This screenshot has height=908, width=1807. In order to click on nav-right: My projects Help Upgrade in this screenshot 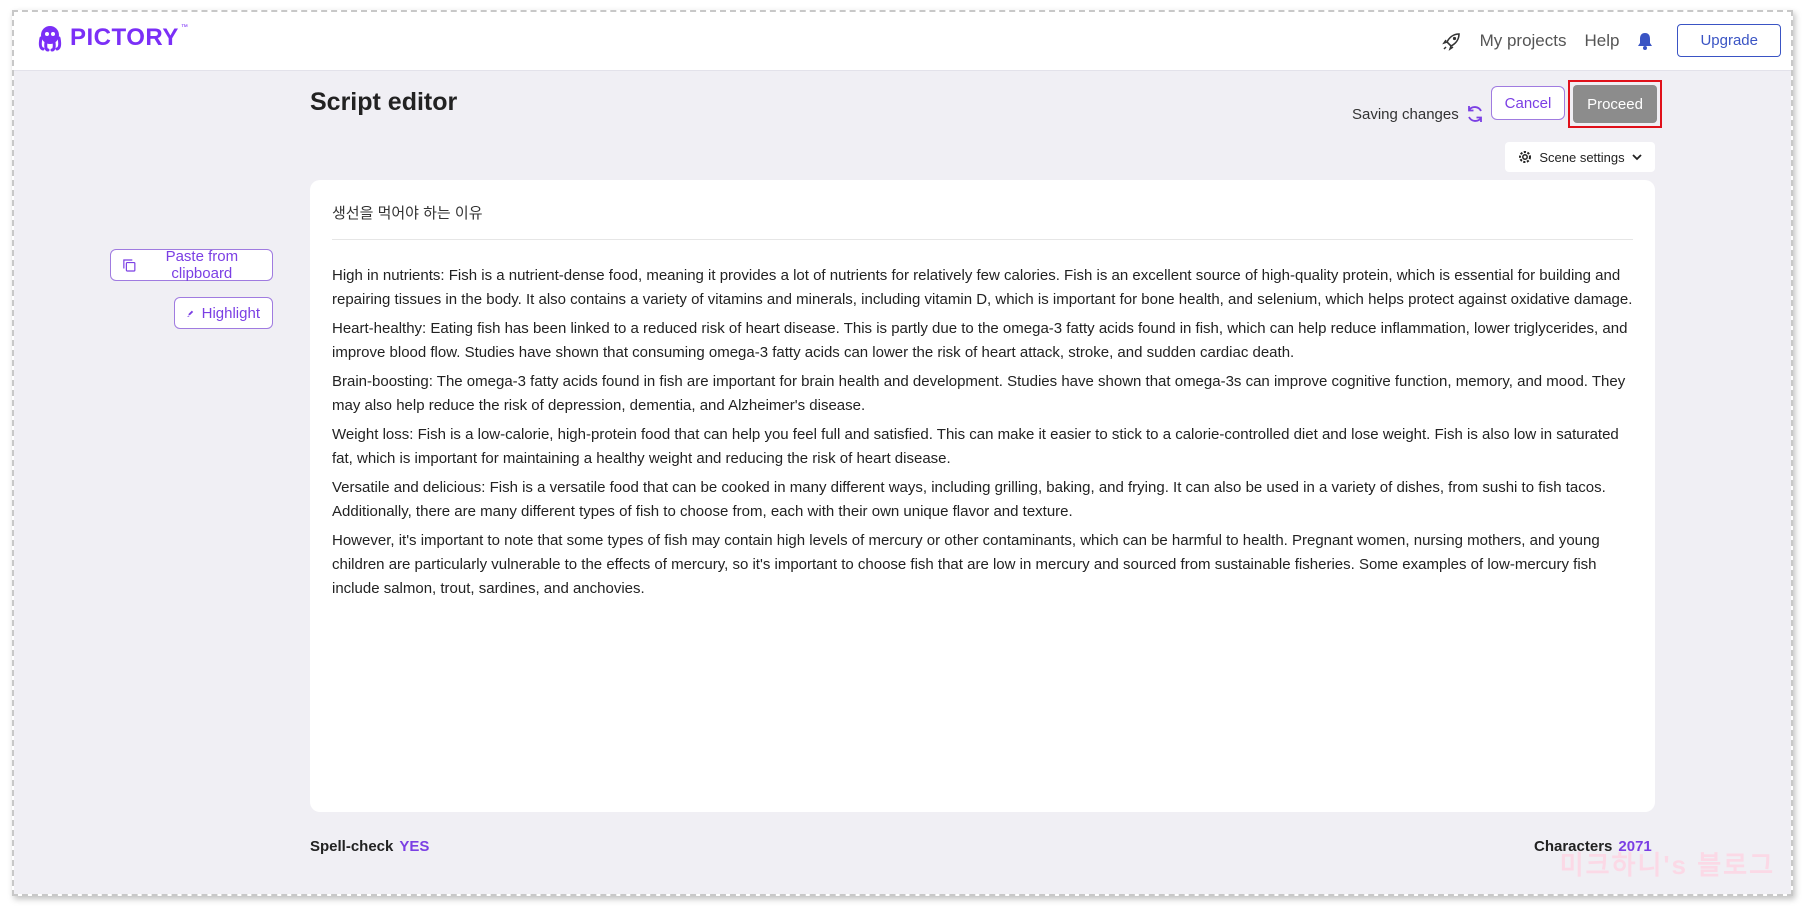, I will do `click(1611, 40)`.